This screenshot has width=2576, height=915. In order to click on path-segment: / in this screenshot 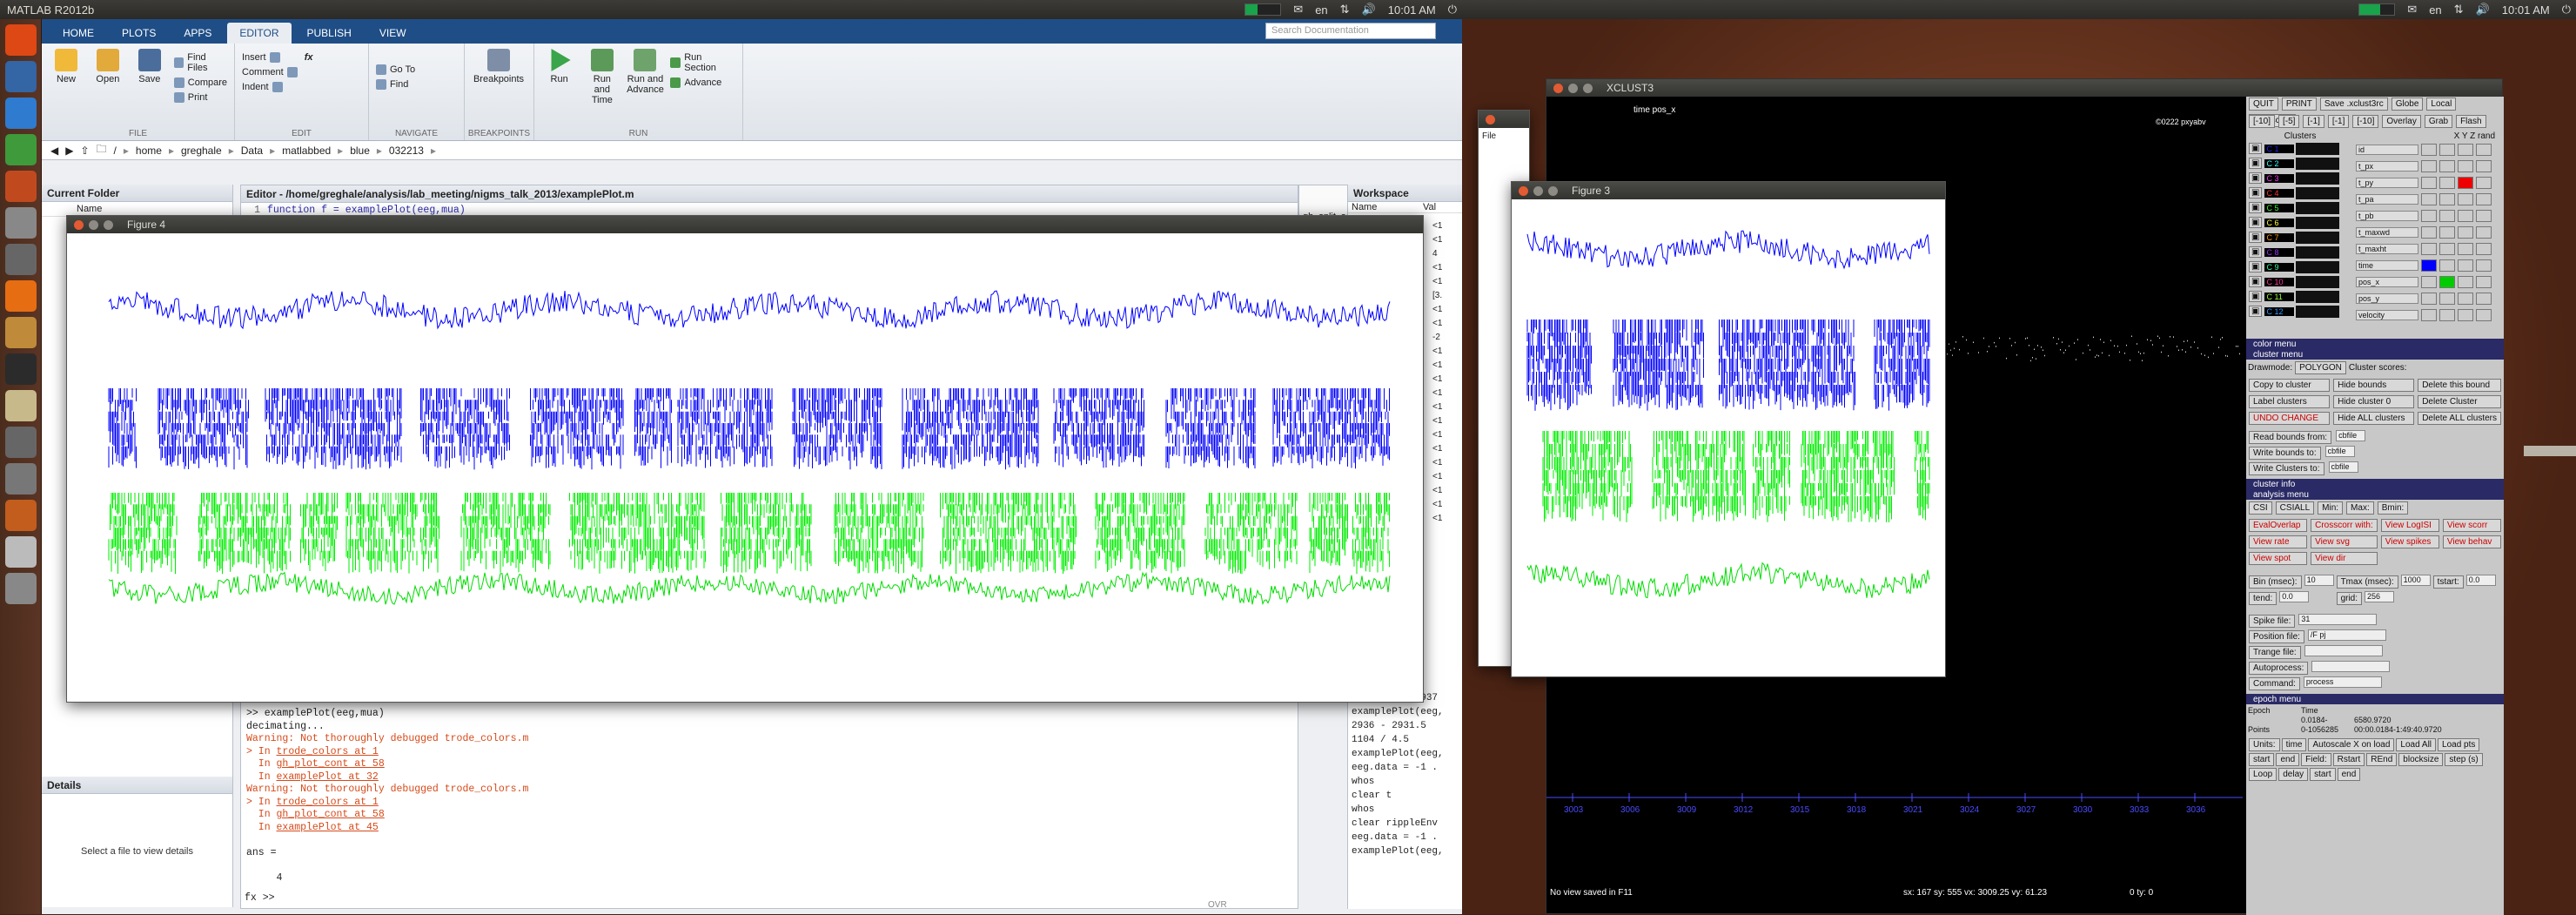, I will do `click(116, 151)`.